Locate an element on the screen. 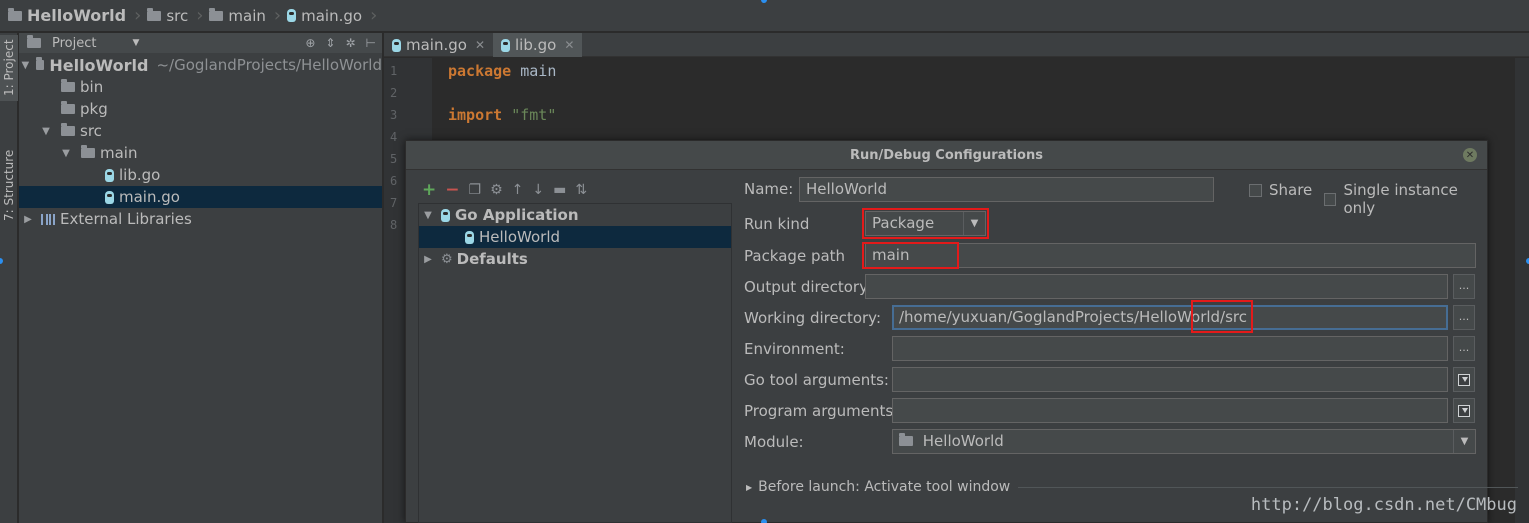  project-view-icon is located at coordinates (34, 41).